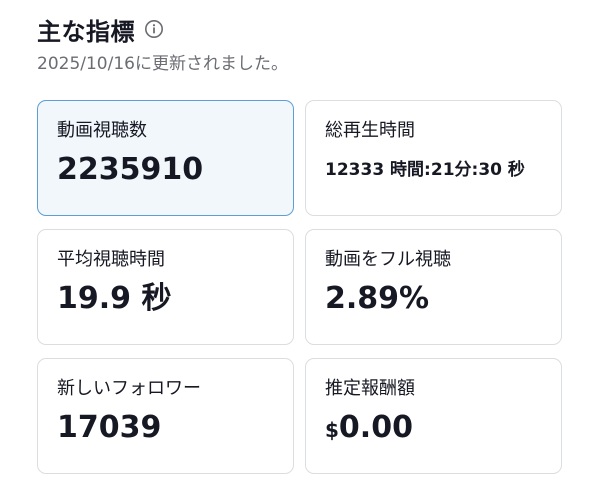 This screenshot has width=599, height=486. What do you see at coordinates (388, 259) in the screenshot?
I see `metric-label: 動画をフル視聴` at bounding box center [388, 259].